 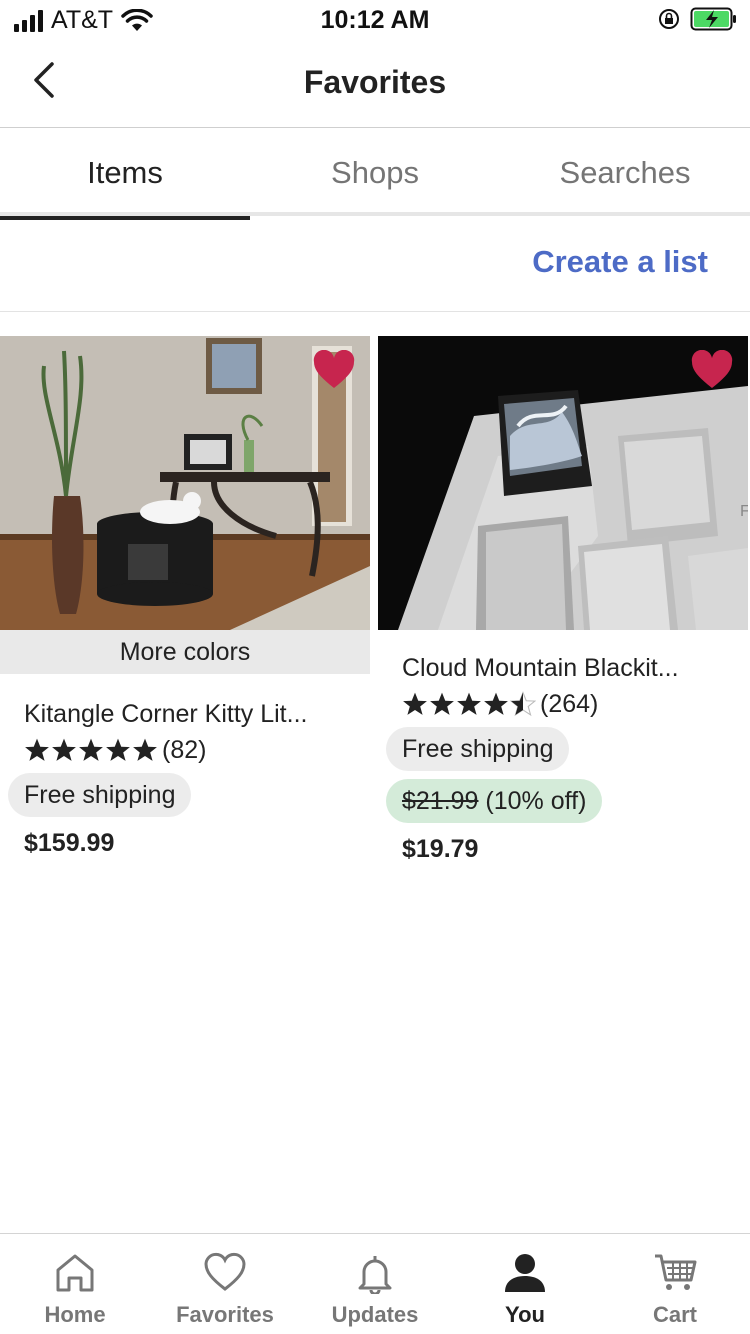 What do you see at coordinates (375, 264) in the screenshot?
I see `create-list-row: Create a list` at bounding box center [375, 264].